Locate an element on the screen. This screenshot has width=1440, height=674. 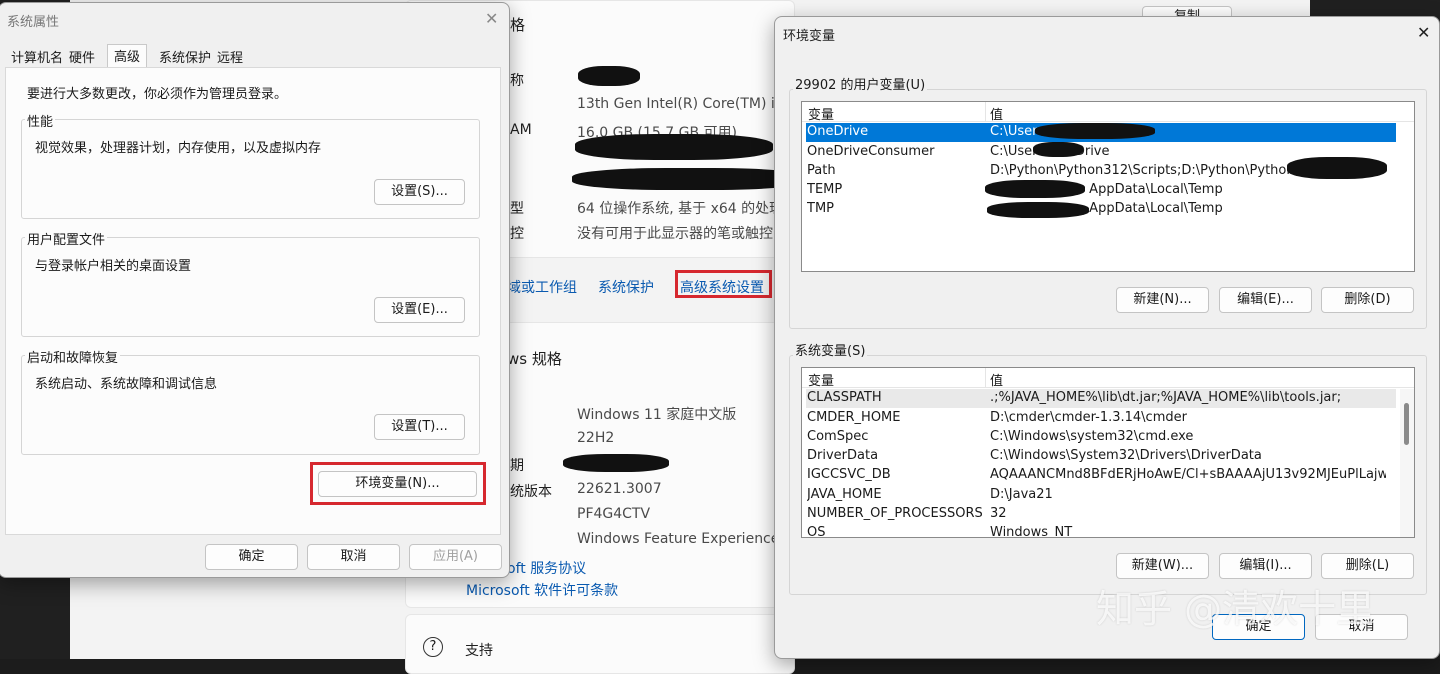
user-delete-button: 删除(D) is located at coordinates (1367, 300).